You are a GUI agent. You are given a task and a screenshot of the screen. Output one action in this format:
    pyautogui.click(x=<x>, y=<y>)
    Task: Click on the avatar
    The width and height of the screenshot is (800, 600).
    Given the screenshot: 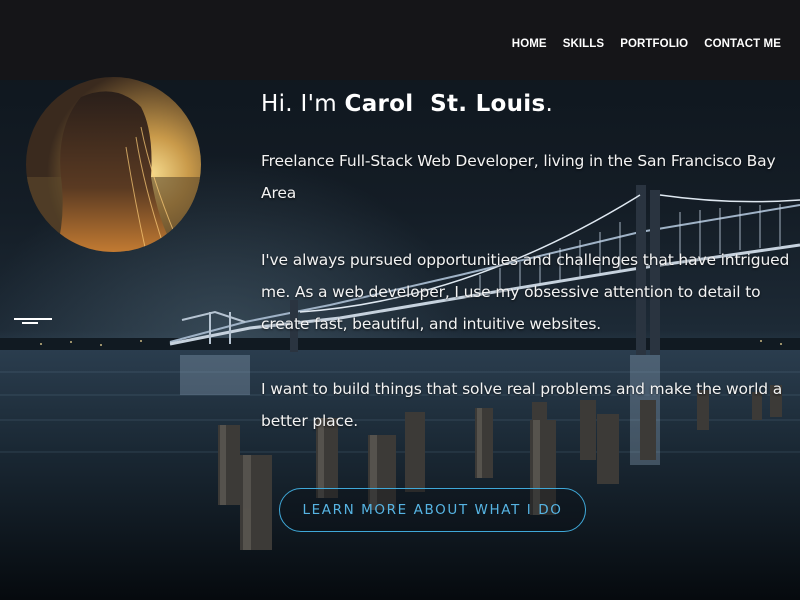 What is the action you would take?
    pyautogui.click(x=113, y=164)
    